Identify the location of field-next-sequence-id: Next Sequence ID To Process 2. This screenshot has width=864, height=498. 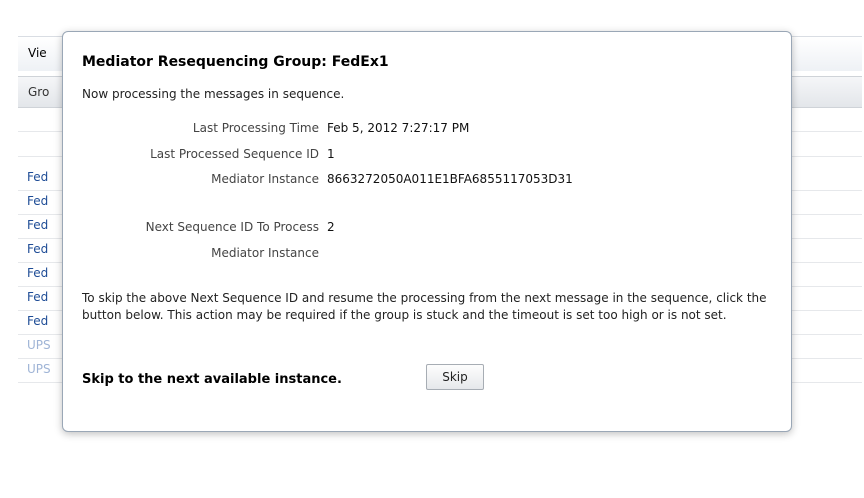
(428, 230).